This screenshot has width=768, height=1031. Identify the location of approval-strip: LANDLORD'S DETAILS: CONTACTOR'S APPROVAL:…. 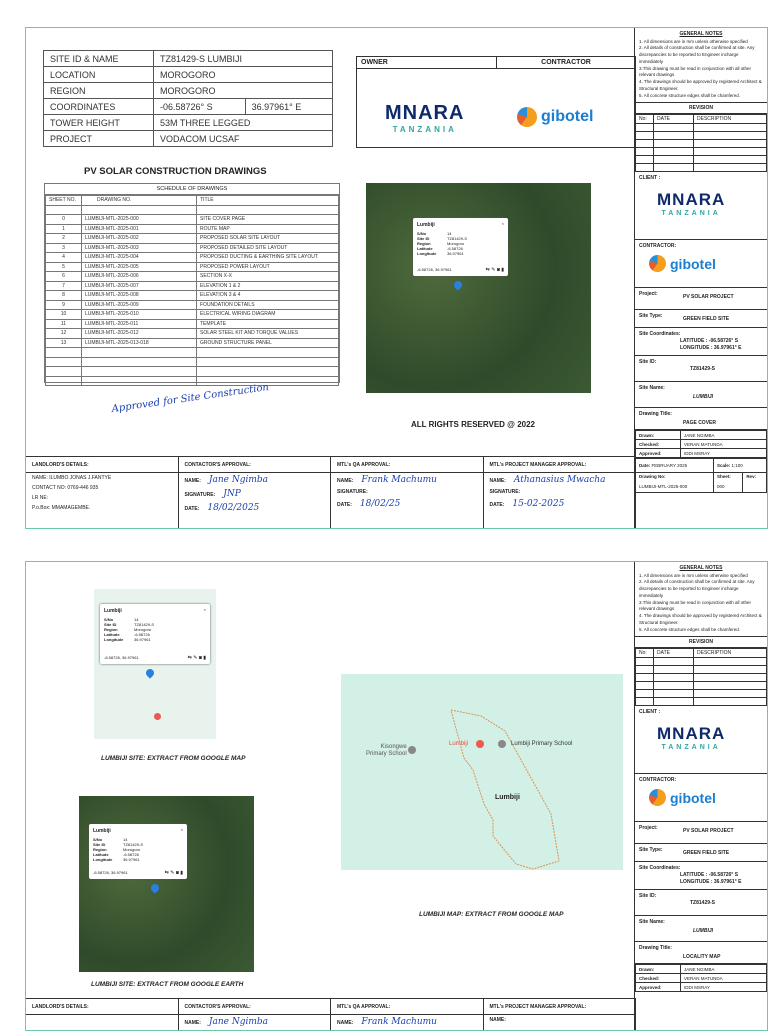
(331, 1014).